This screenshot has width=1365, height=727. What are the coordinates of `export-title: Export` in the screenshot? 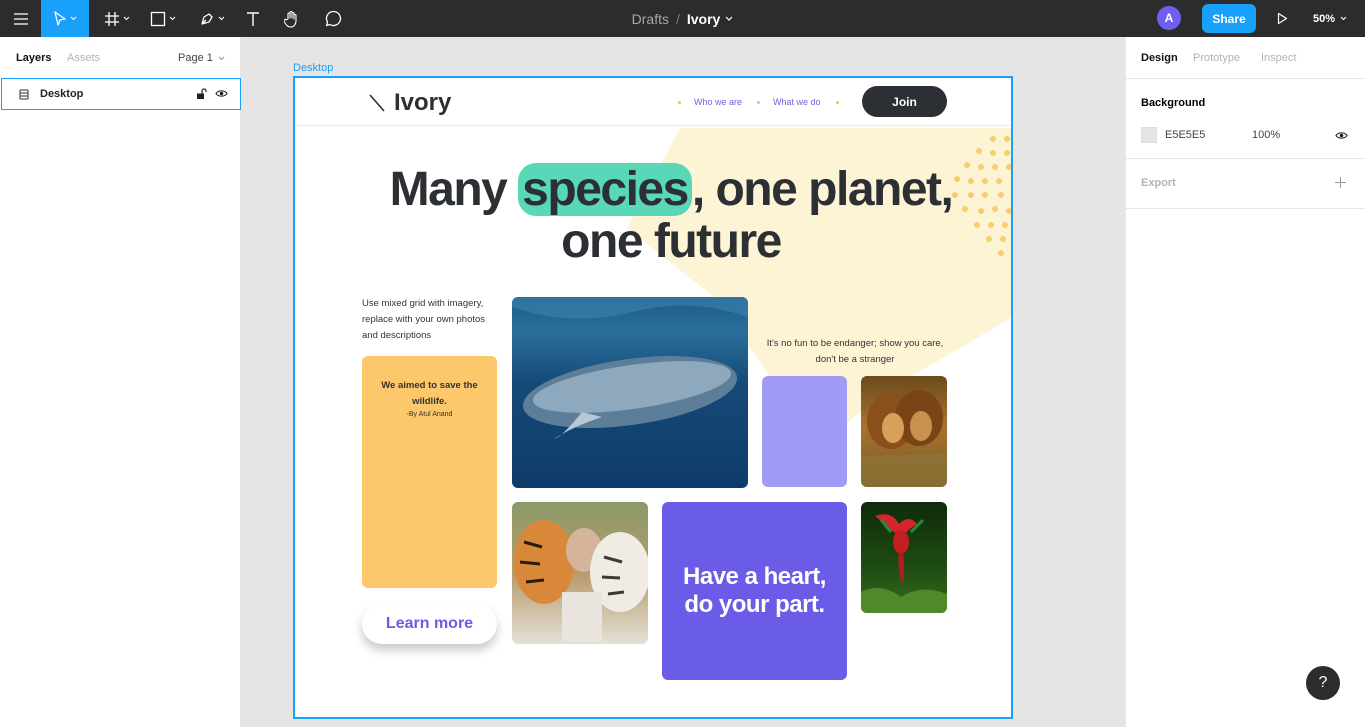 It's located at (1158, 183).